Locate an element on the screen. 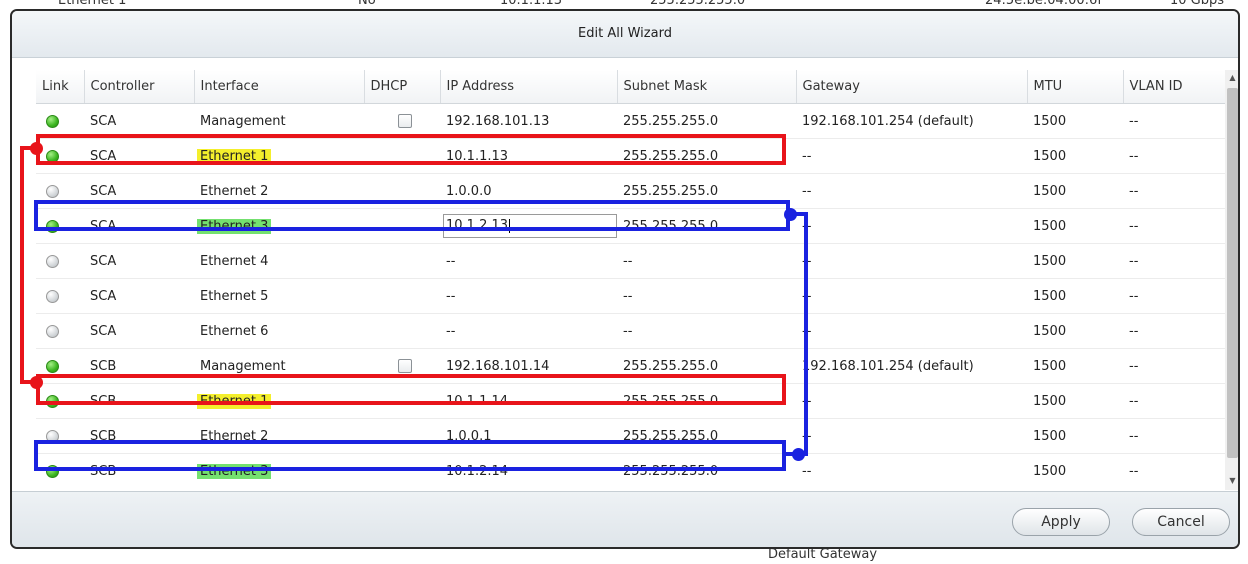 This screenshot has width=1248, height=564. vertical-scrollbar: ▲ ▼ is located at coordinates (1231, 280).